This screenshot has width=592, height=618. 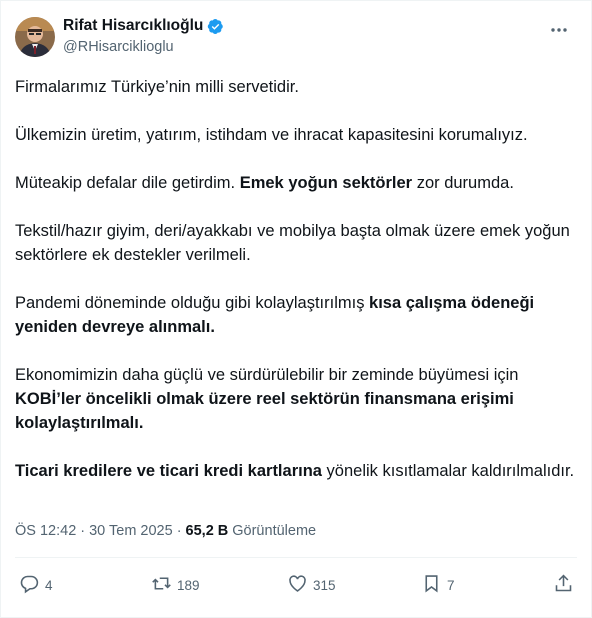 What do you see at coordinates (296, 39) in the screenshot?
I see `tweet-header: Rifat Hisarcıklıoğlu @RHisarciklioglu` at bounding box center [296, 39].